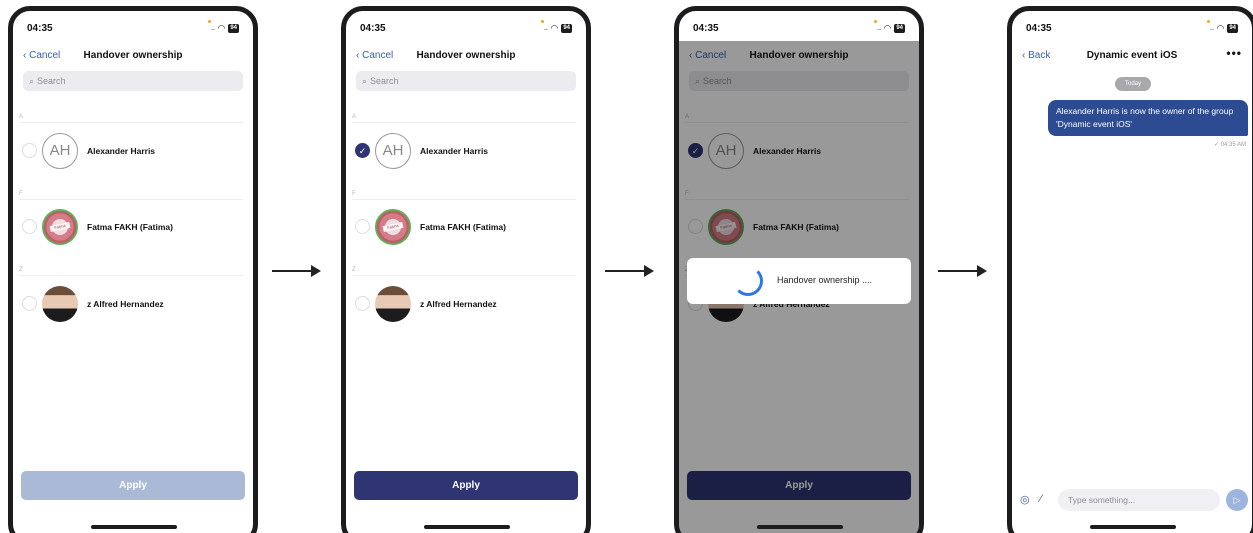 This screenshot has width=1253, height=533. Describe the element at coordinates (1229, 145) in the screenshot. I see `message-timestamp: ✓ 04:35 AM` at that location.